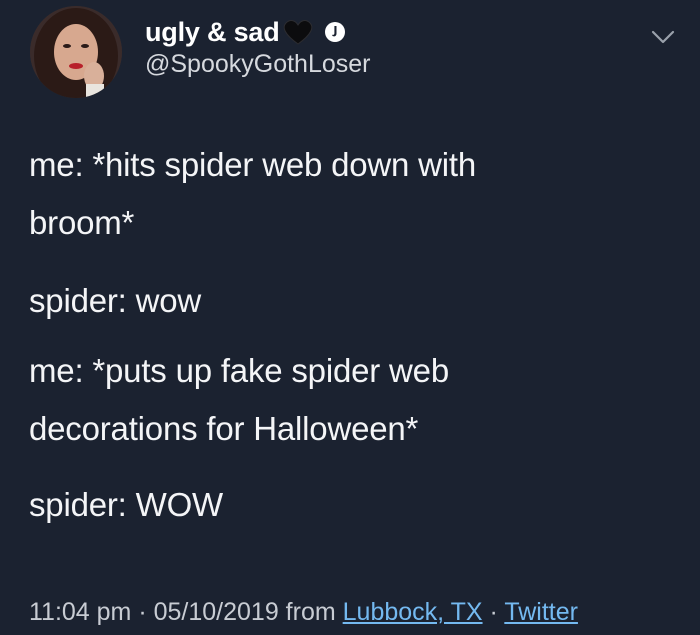  Describe the element at coordinates (335, 32) in the screenshot. I see `verified-badge-icon` at that location.